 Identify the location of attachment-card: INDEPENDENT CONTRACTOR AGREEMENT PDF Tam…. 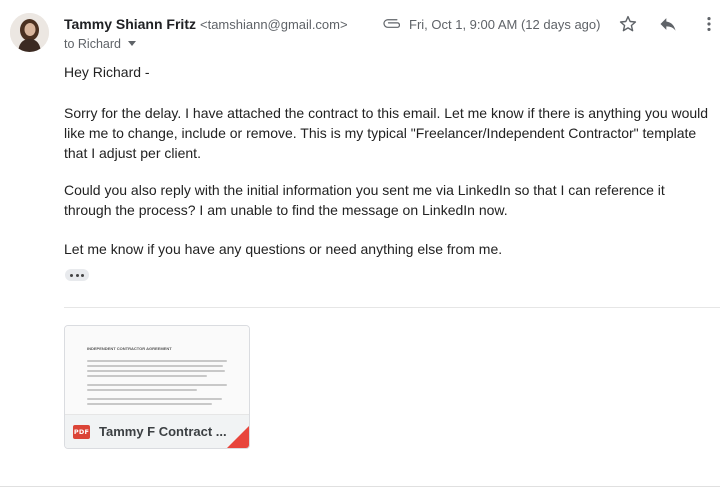
(157, 387).